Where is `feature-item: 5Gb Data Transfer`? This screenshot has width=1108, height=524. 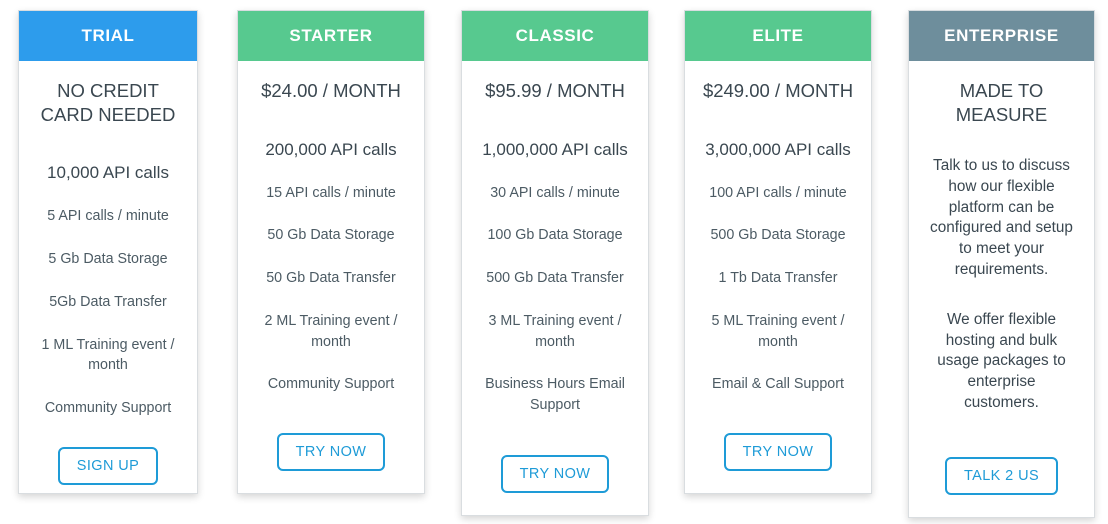
feature-item: 5Gb Data Transfer is located at coordinates (108, 301).